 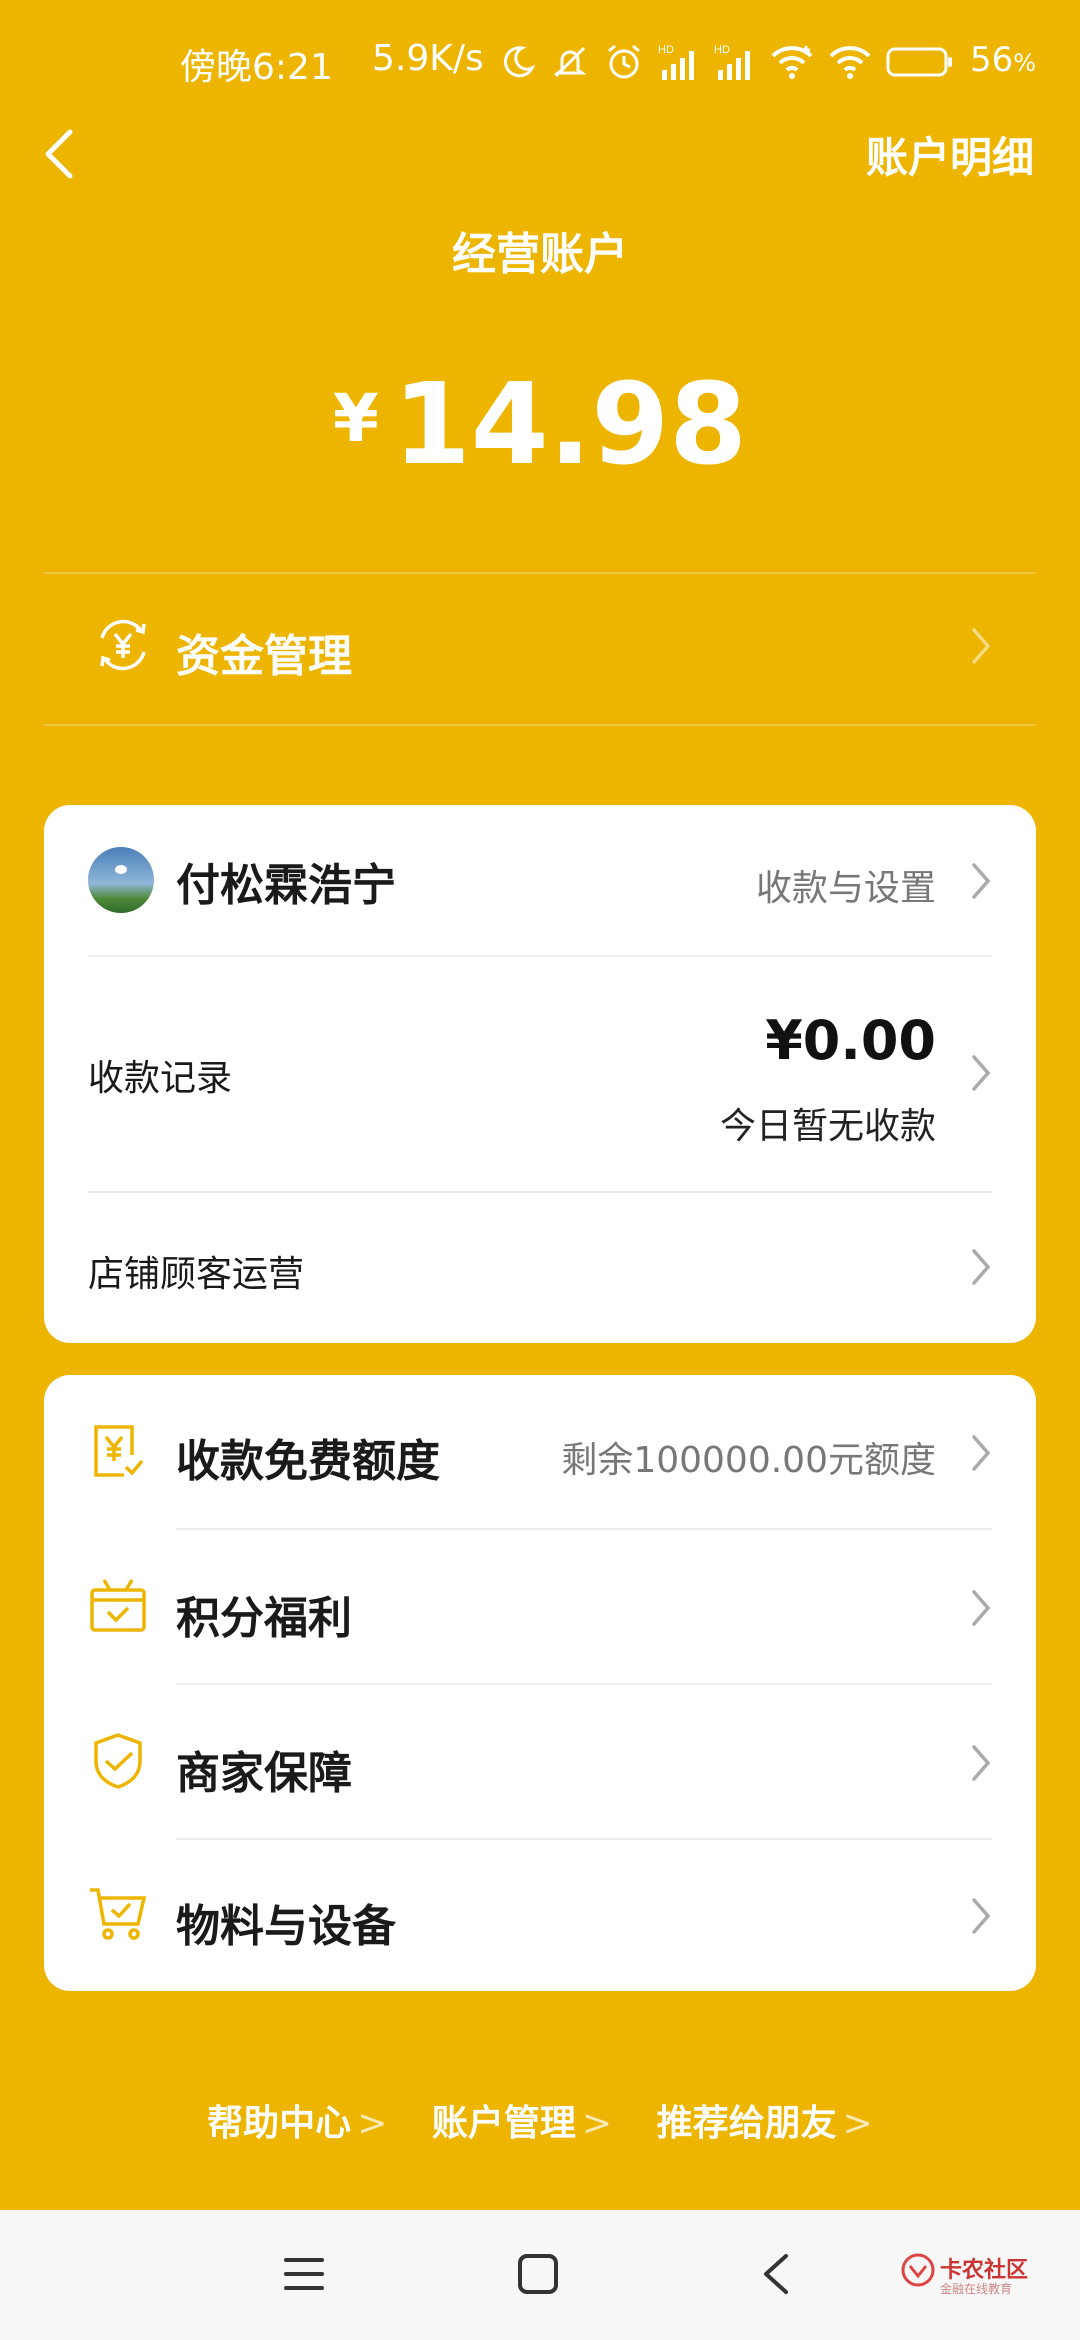 I want to click on service-item-label: 积分福利, so click(x=264, y=1618).